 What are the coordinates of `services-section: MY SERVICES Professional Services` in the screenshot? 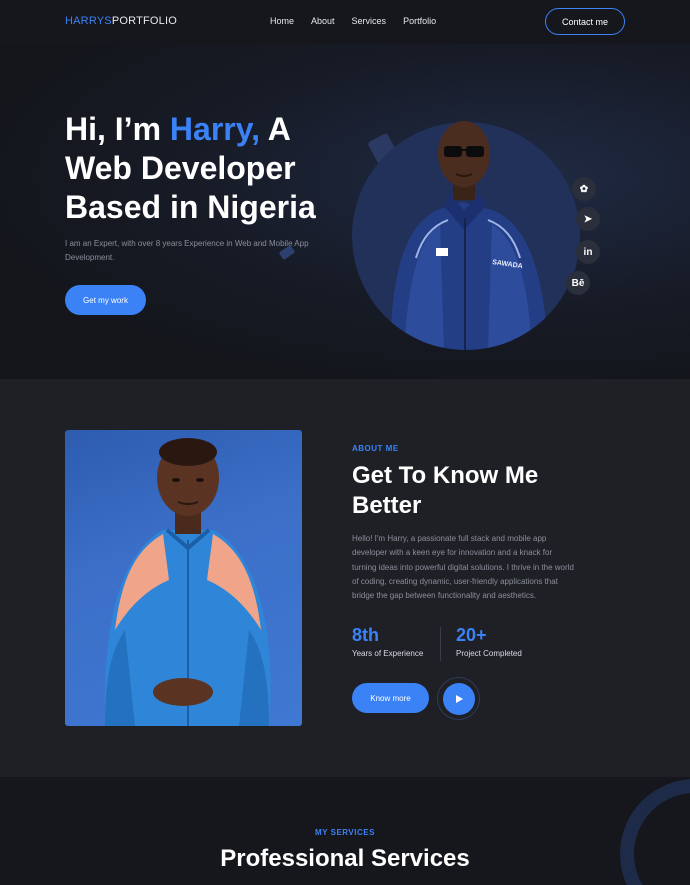 It's located at (345, 831).